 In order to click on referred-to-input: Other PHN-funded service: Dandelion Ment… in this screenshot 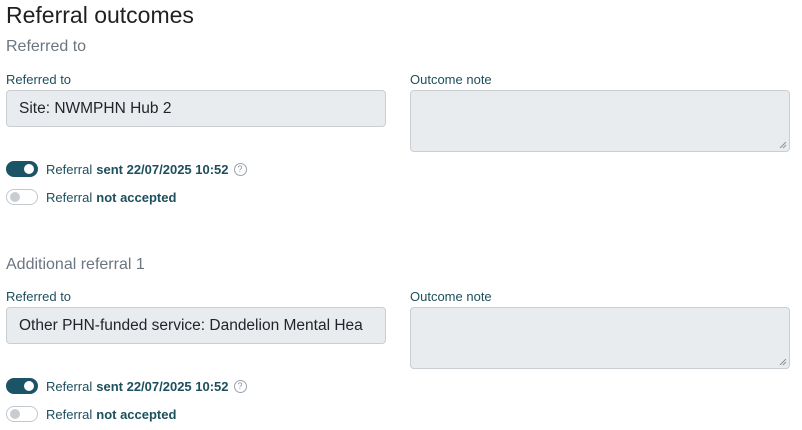, I will do `click(196, 325)`.